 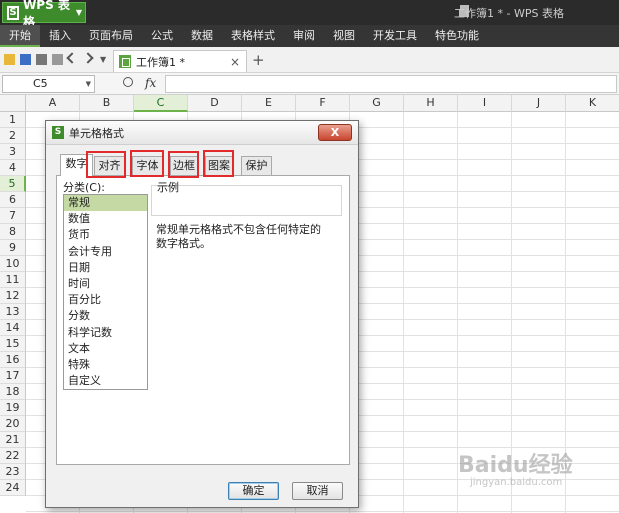 What do you see at coordinates (44, 14) in the screenshot?
I see `wps-app-menu-button: S WPS 表格 ▼` at bounding box center [44, 14].